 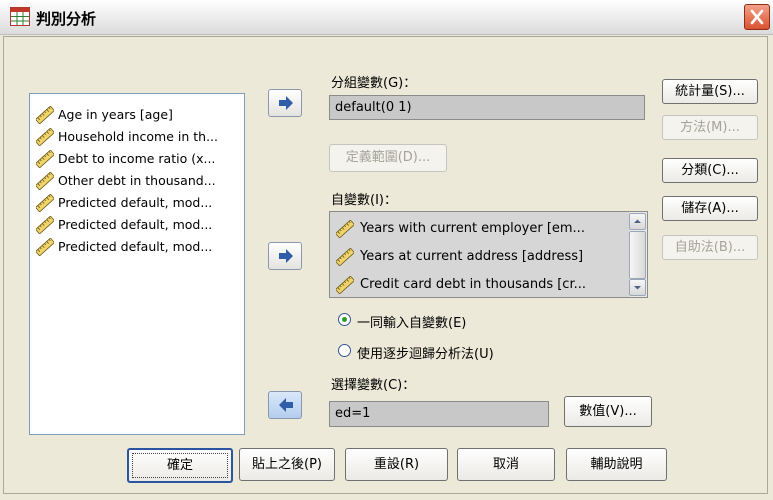 I want to click on scroll-down-button, so click(x=637, y=287).